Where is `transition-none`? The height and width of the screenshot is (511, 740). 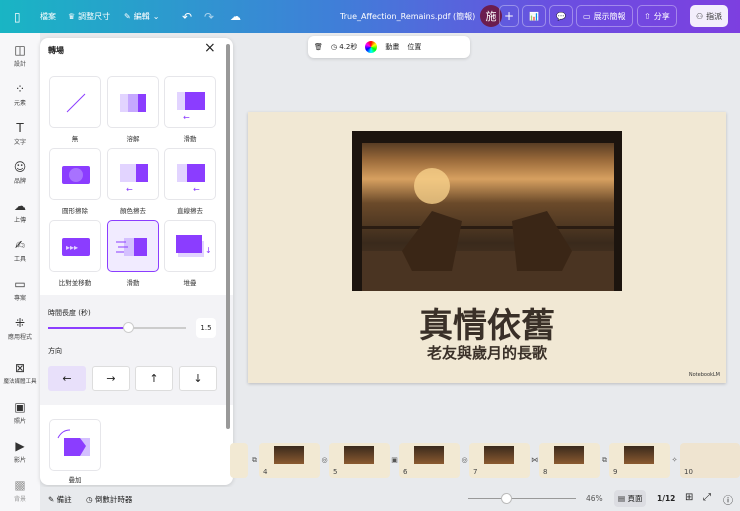 transition-none is located at coordinates (75, 102).